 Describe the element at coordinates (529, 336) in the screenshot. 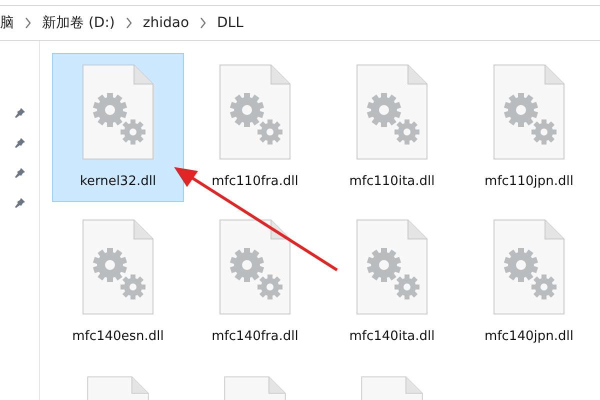

I see `file-name: mfc140jpn.dll` at that location.